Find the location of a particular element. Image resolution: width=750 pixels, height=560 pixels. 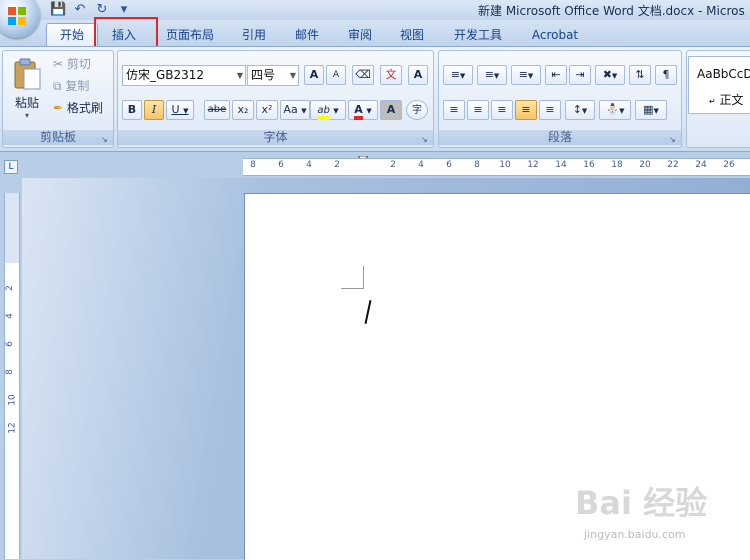

line-spacing-icon: ↕ is located at coordinates (577, 109).